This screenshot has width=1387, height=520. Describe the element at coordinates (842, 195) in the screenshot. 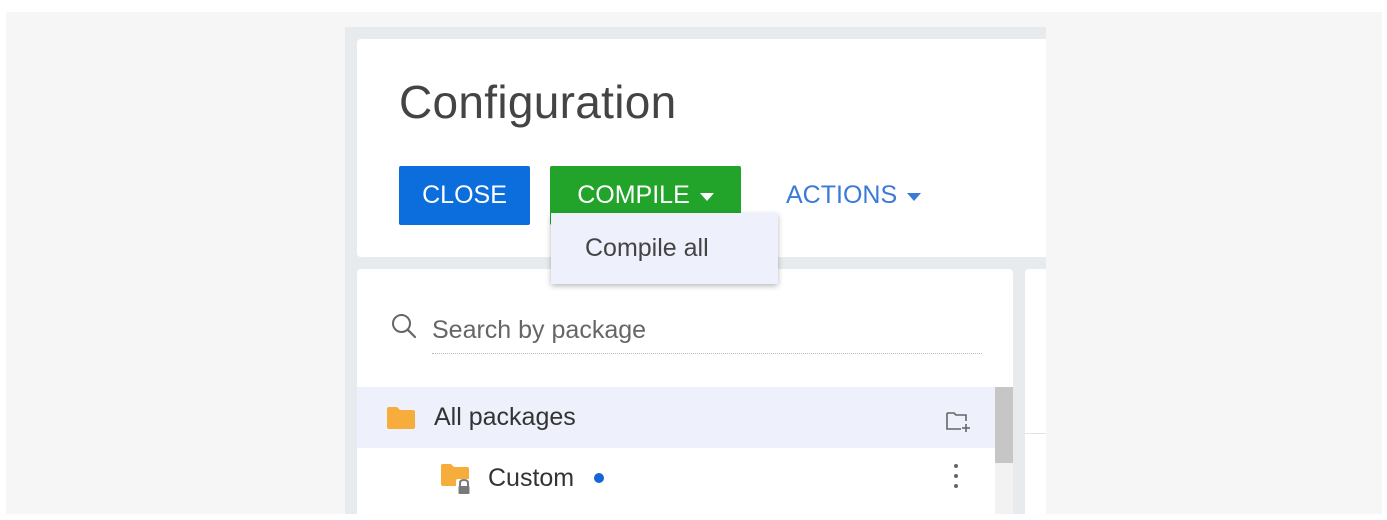

I see `actions-button-label: ACTIONS` at that location.